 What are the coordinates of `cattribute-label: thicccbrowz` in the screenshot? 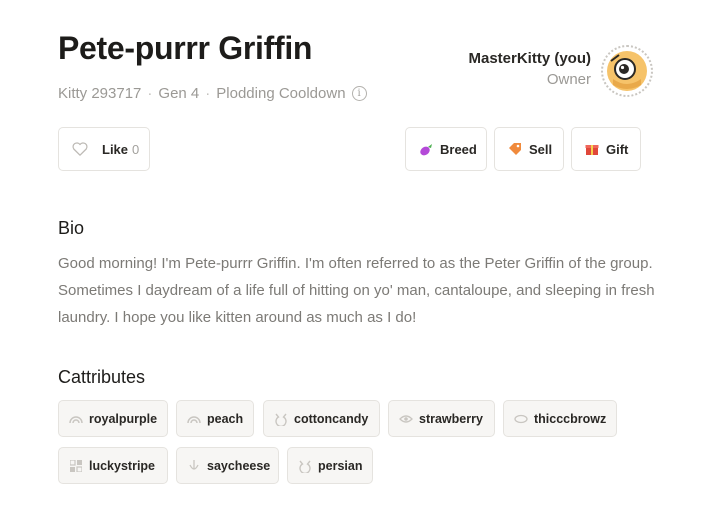 It's located at (570, 418).